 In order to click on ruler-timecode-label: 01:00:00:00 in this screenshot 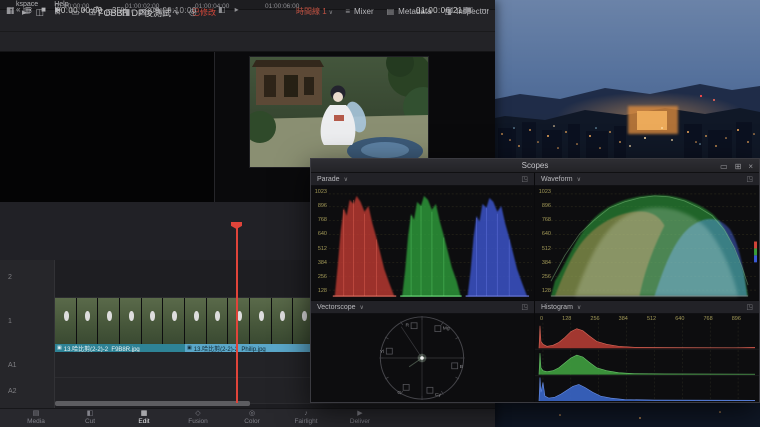, I will do `click(72, 6)`.